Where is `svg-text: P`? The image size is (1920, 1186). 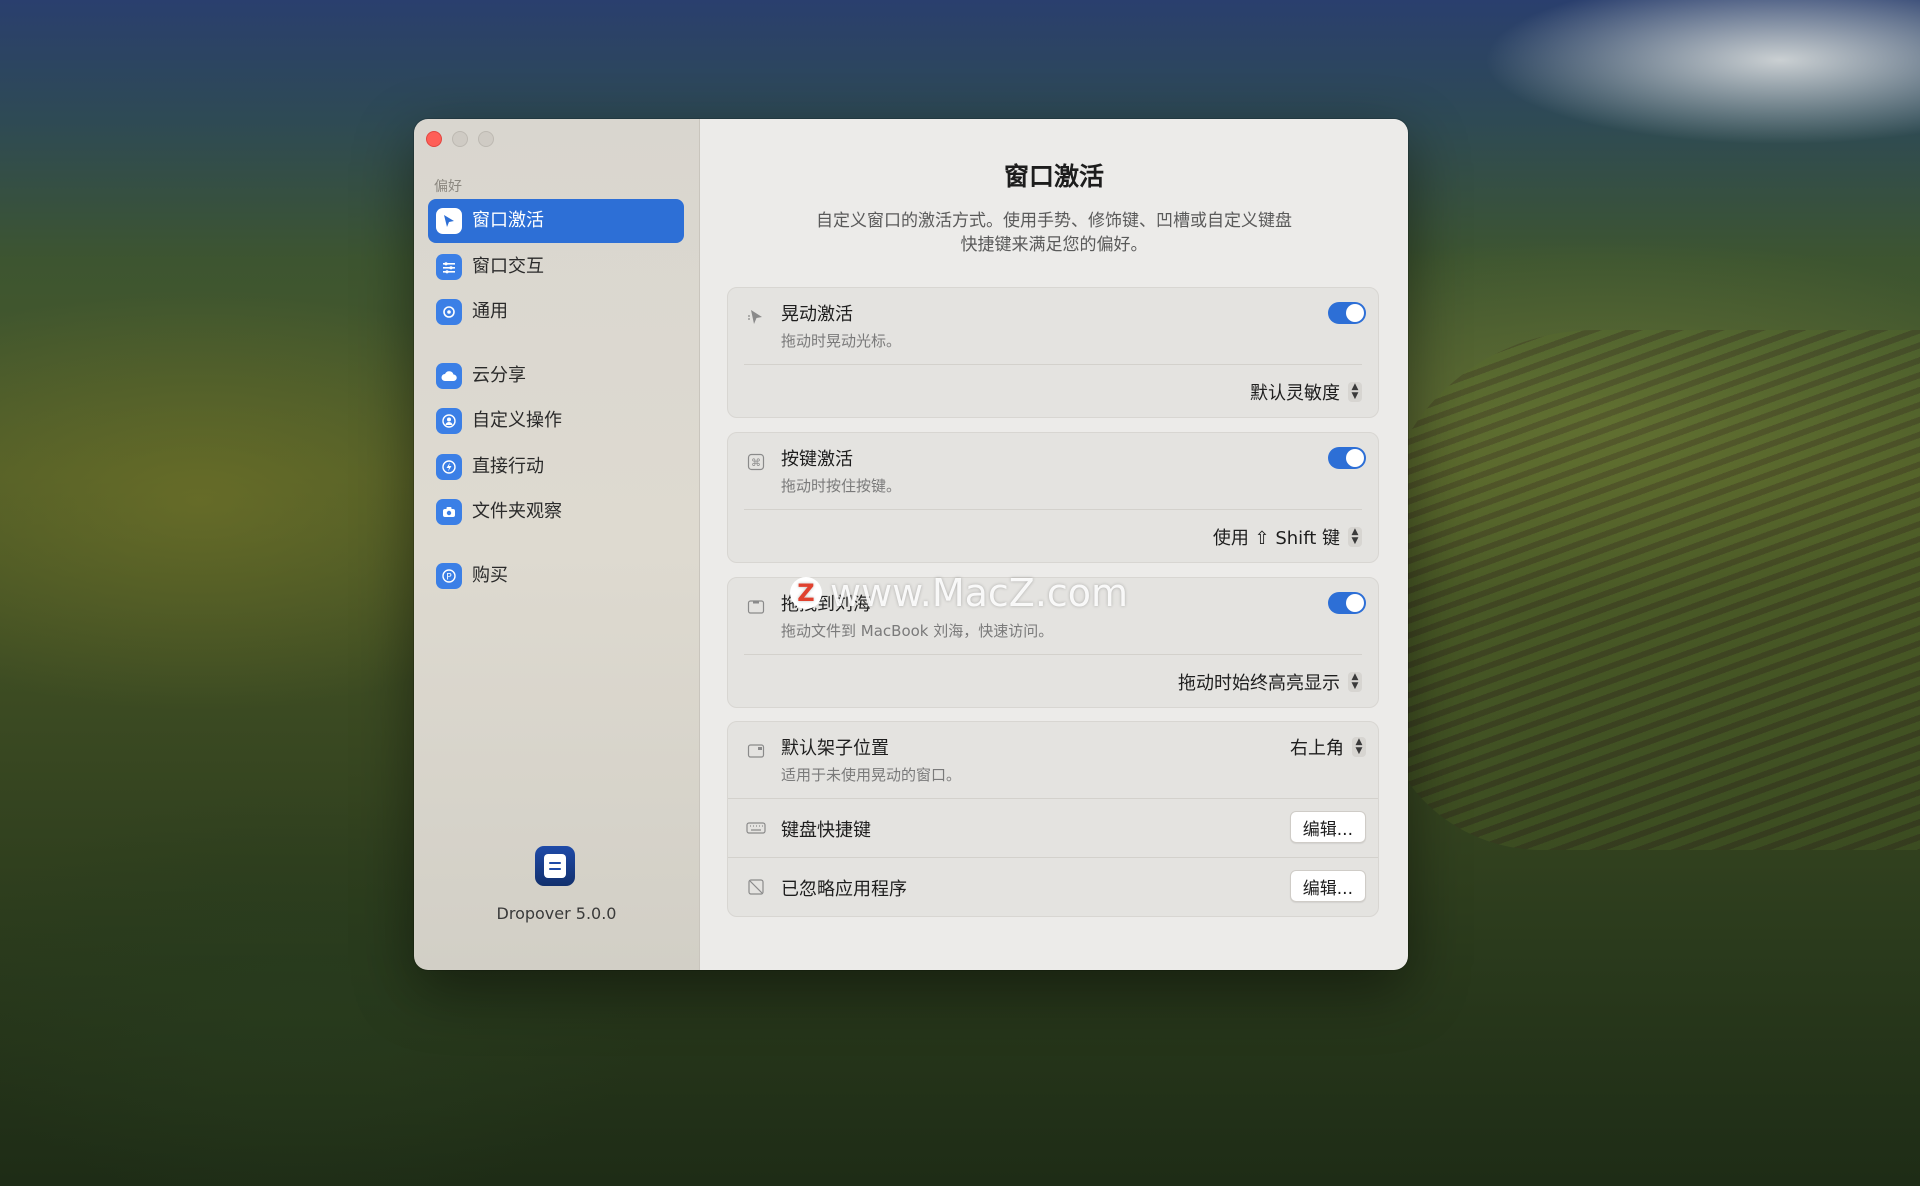 svg-text: P is located at coordinates (449, 577).